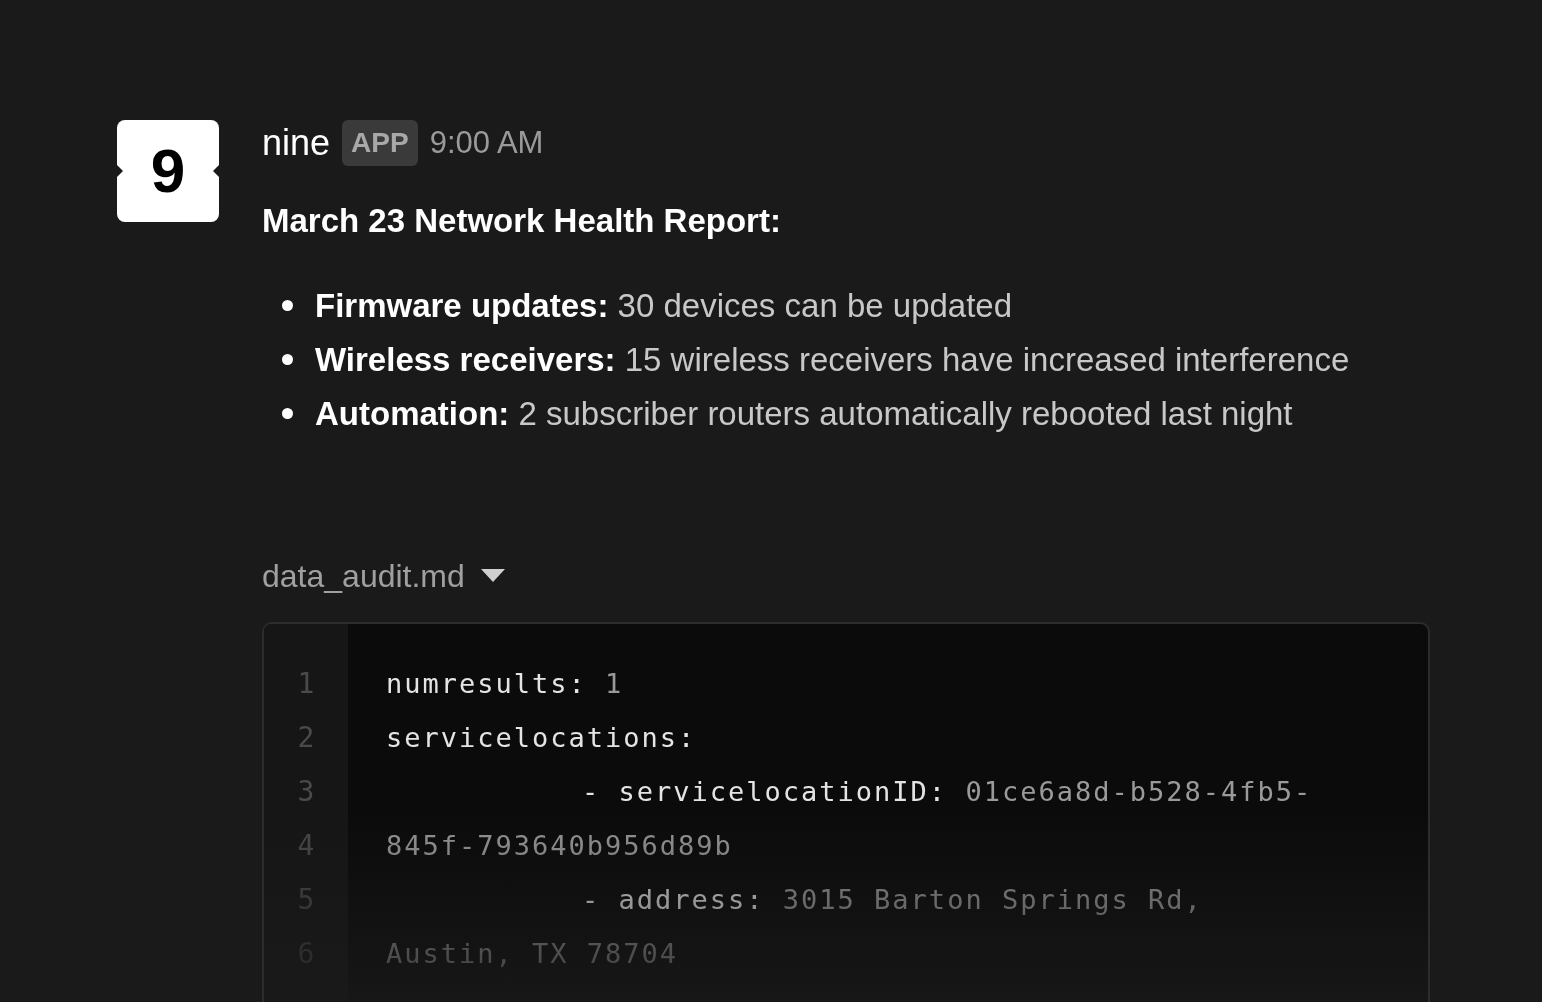  I want to click on code-line: numresults: 1, so click(505, 683).